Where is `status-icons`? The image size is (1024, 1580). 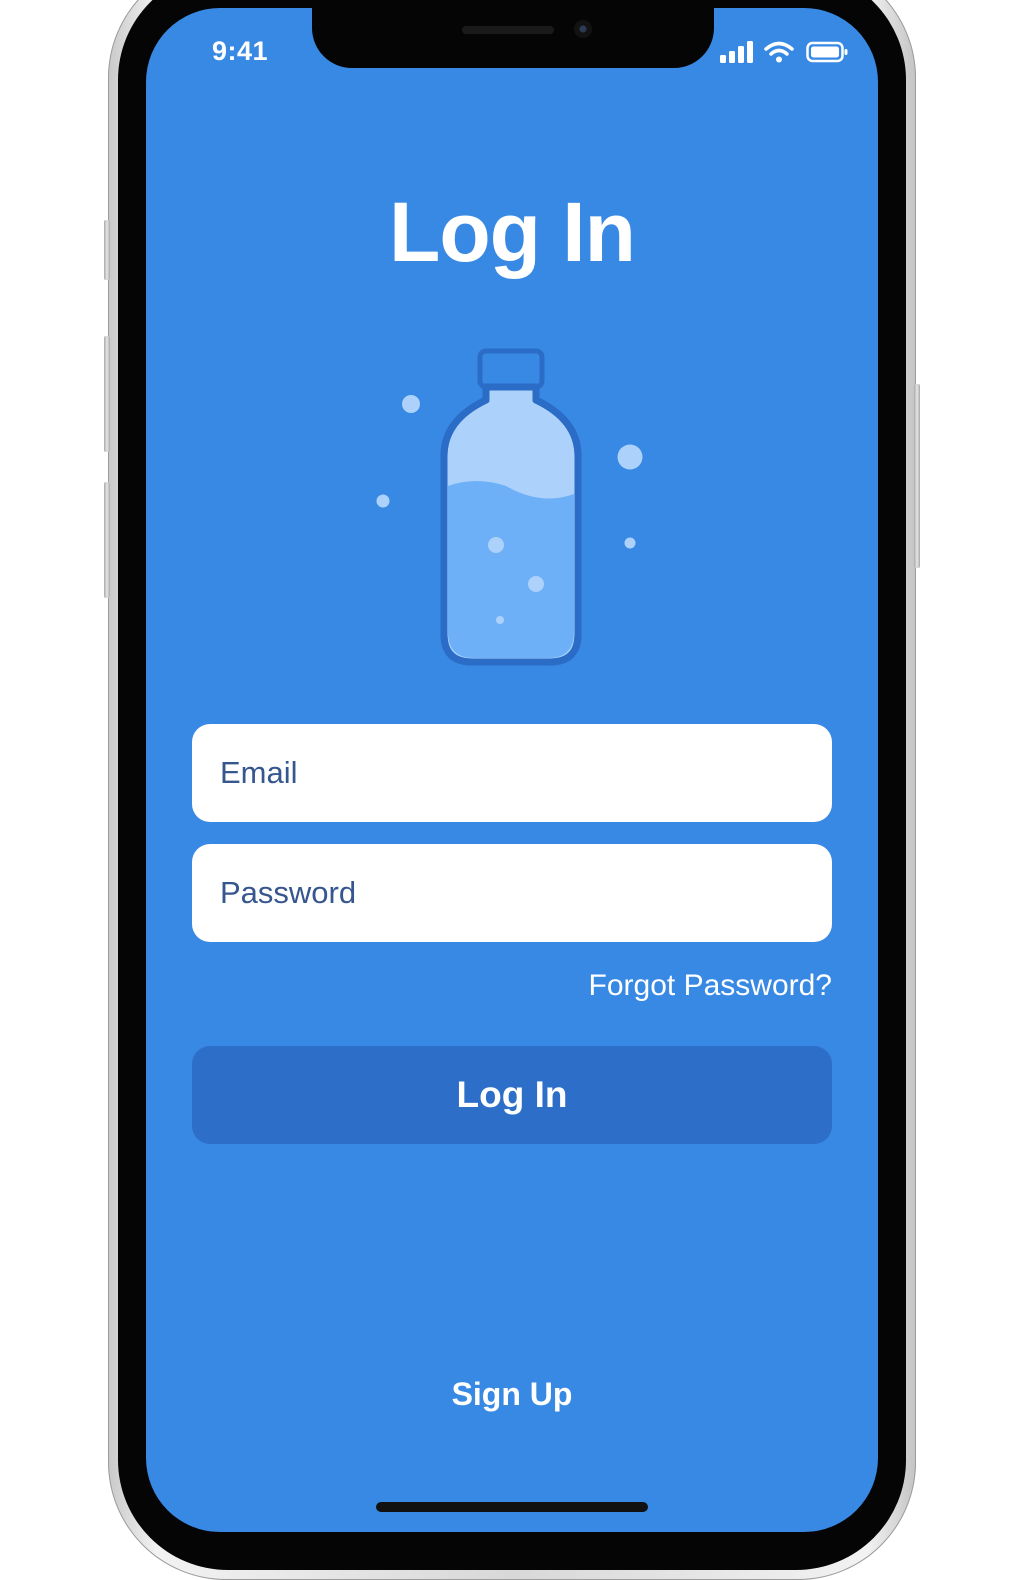 status-icons is located at coordinates (784, 52).